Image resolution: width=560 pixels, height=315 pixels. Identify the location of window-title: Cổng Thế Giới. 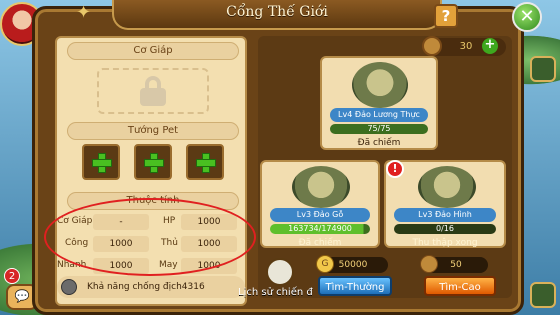
(277, 12).